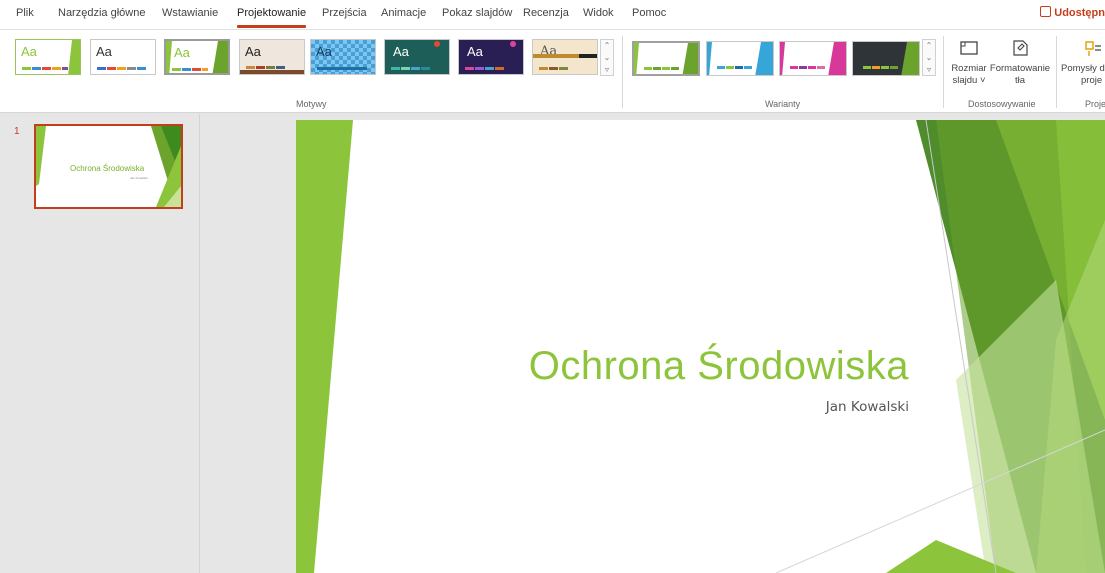 This screenshot has height=573, width=1105. I want to click on slide-thumbnail-1: Ochrona Środowiska Jan Kowalski, so click(108, 166).